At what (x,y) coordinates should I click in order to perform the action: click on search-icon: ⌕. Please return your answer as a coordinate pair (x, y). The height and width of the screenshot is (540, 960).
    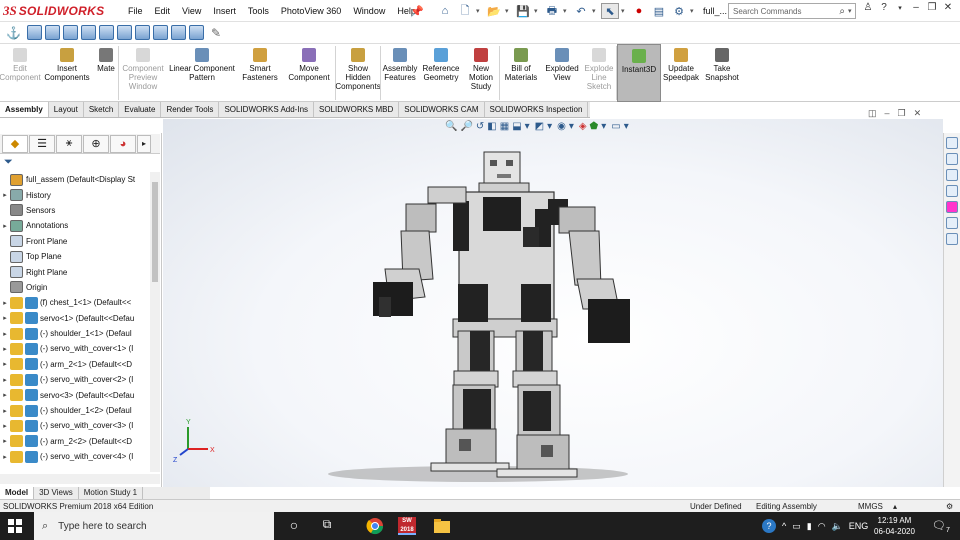
    Looking at the image, I should click on (843, 11).